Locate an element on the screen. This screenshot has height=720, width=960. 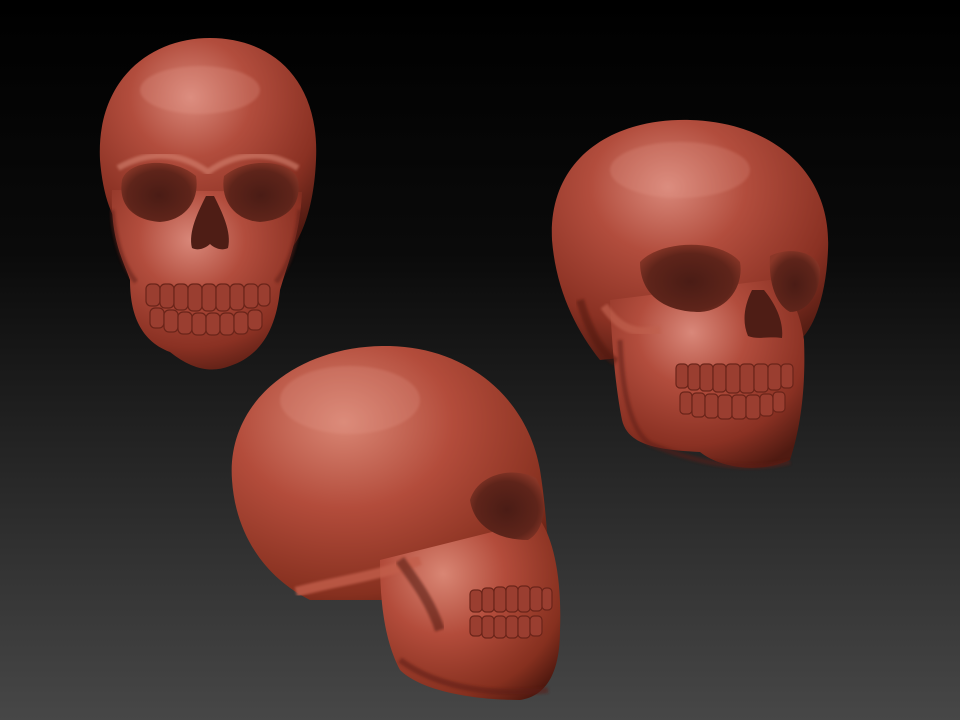
skull-three-quarter-view is located at coordinates (690, 294).